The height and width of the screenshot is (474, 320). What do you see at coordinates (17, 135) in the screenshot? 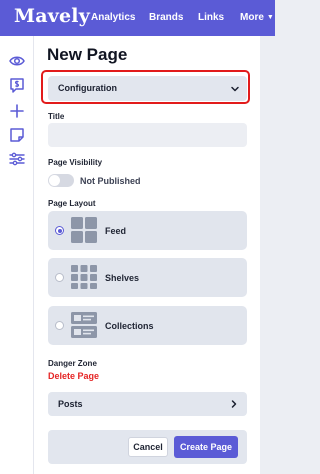
I see `note-icon` at bounding box center [17, 135].